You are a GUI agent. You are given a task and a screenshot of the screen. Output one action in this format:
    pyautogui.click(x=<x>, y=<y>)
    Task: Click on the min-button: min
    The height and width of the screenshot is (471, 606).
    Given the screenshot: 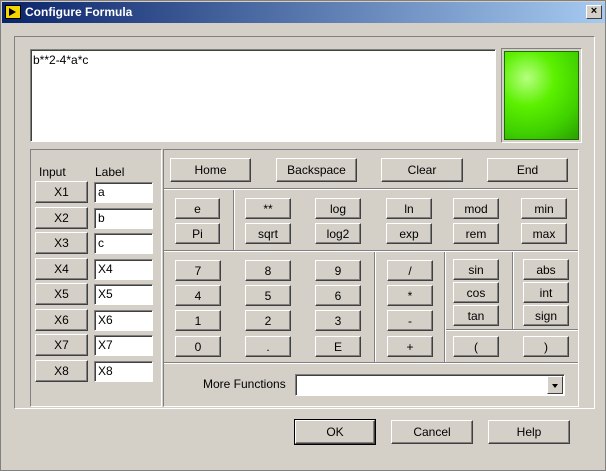 What is the action you would take?
    pyautogui.click(x=544, y=208)
    